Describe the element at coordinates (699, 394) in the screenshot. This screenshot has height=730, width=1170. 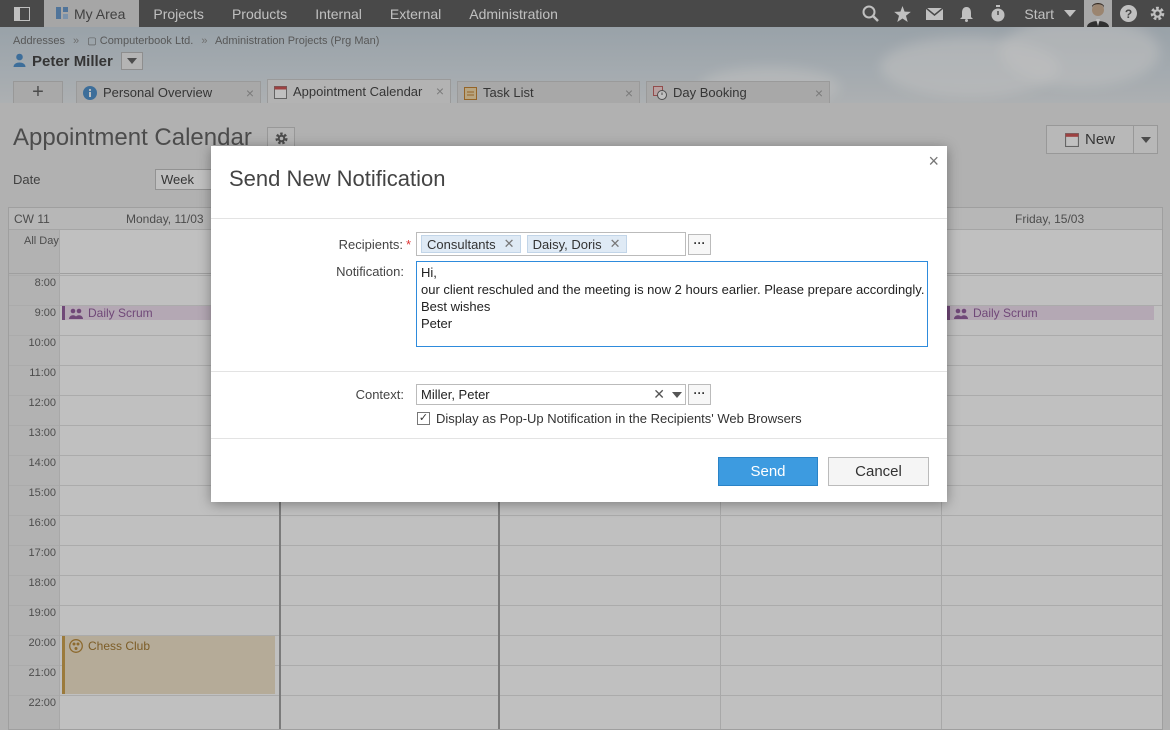
I see `context-picker-button: ···` at that location.